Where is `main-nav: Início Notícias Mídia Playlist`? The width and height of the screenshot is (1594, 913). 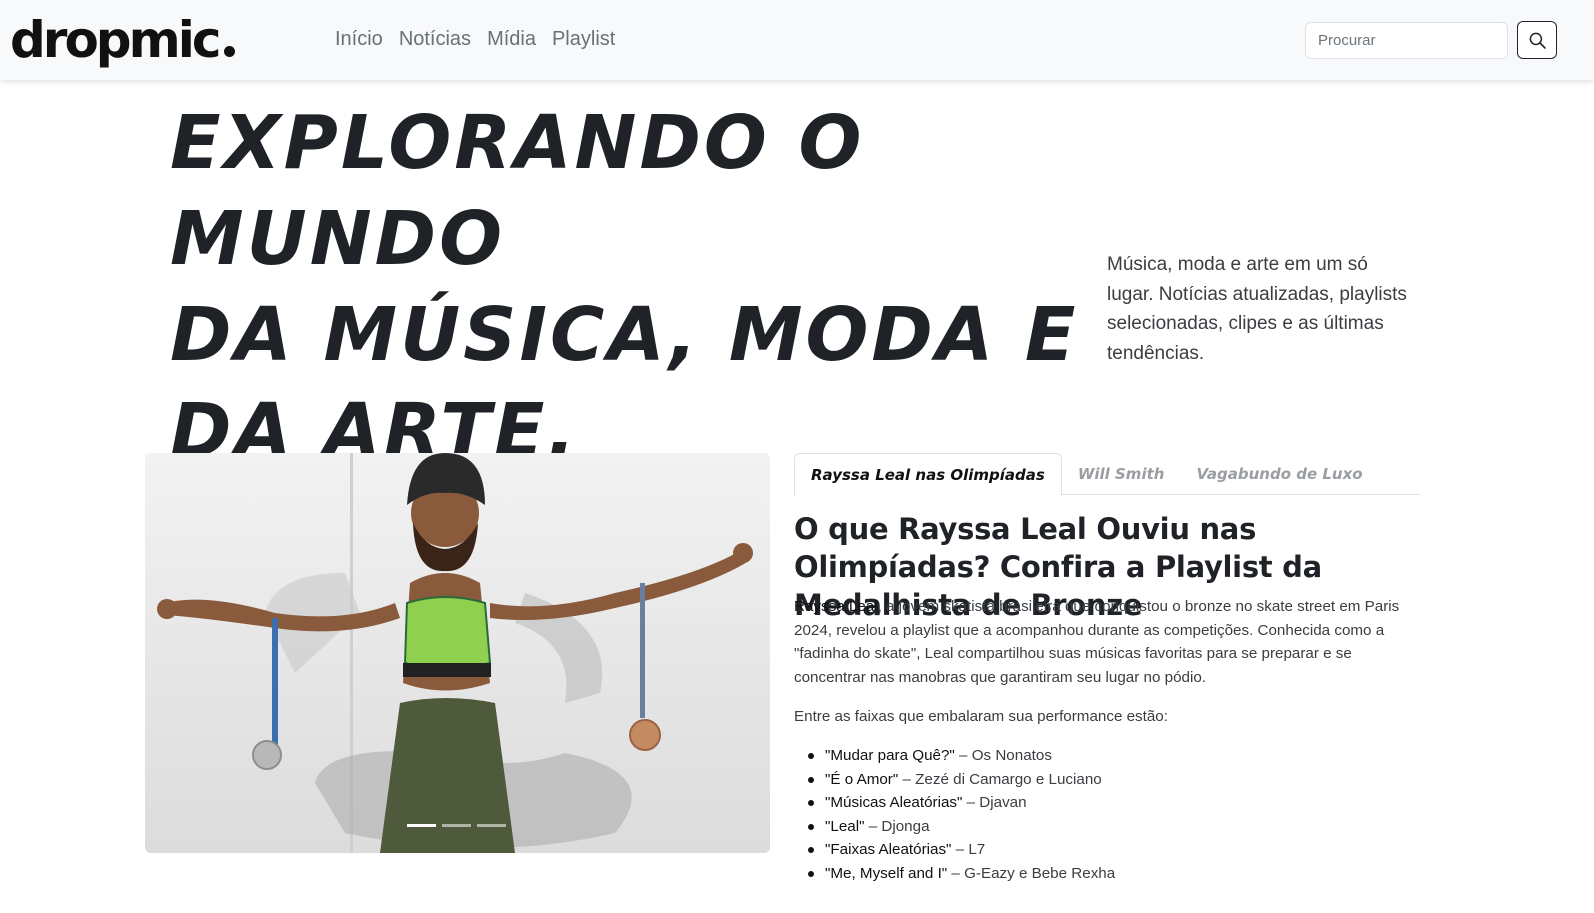
main-nav: Início Notícias Mídia Playlist is located at coordinates (475, 39).